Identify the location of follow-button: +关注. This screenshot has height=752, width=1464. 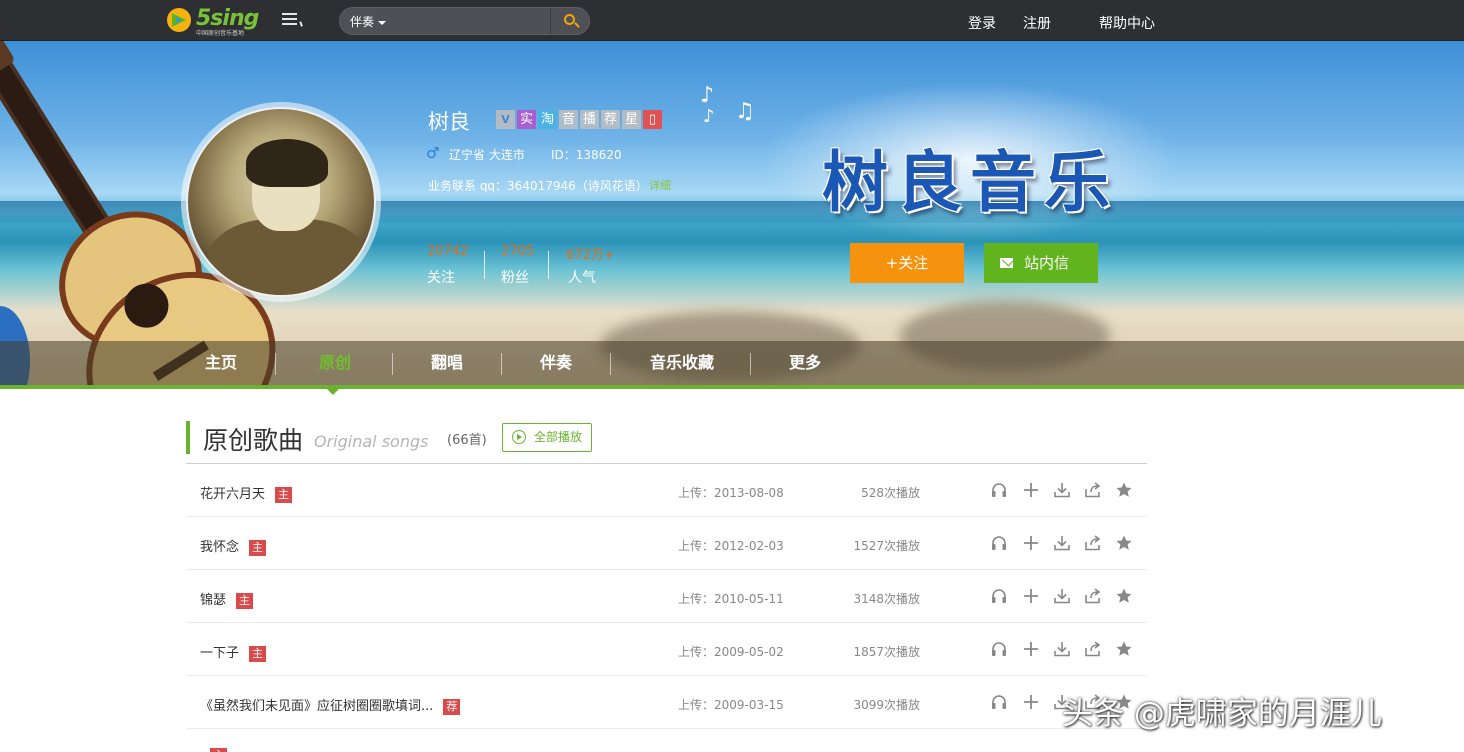
(907, 263).